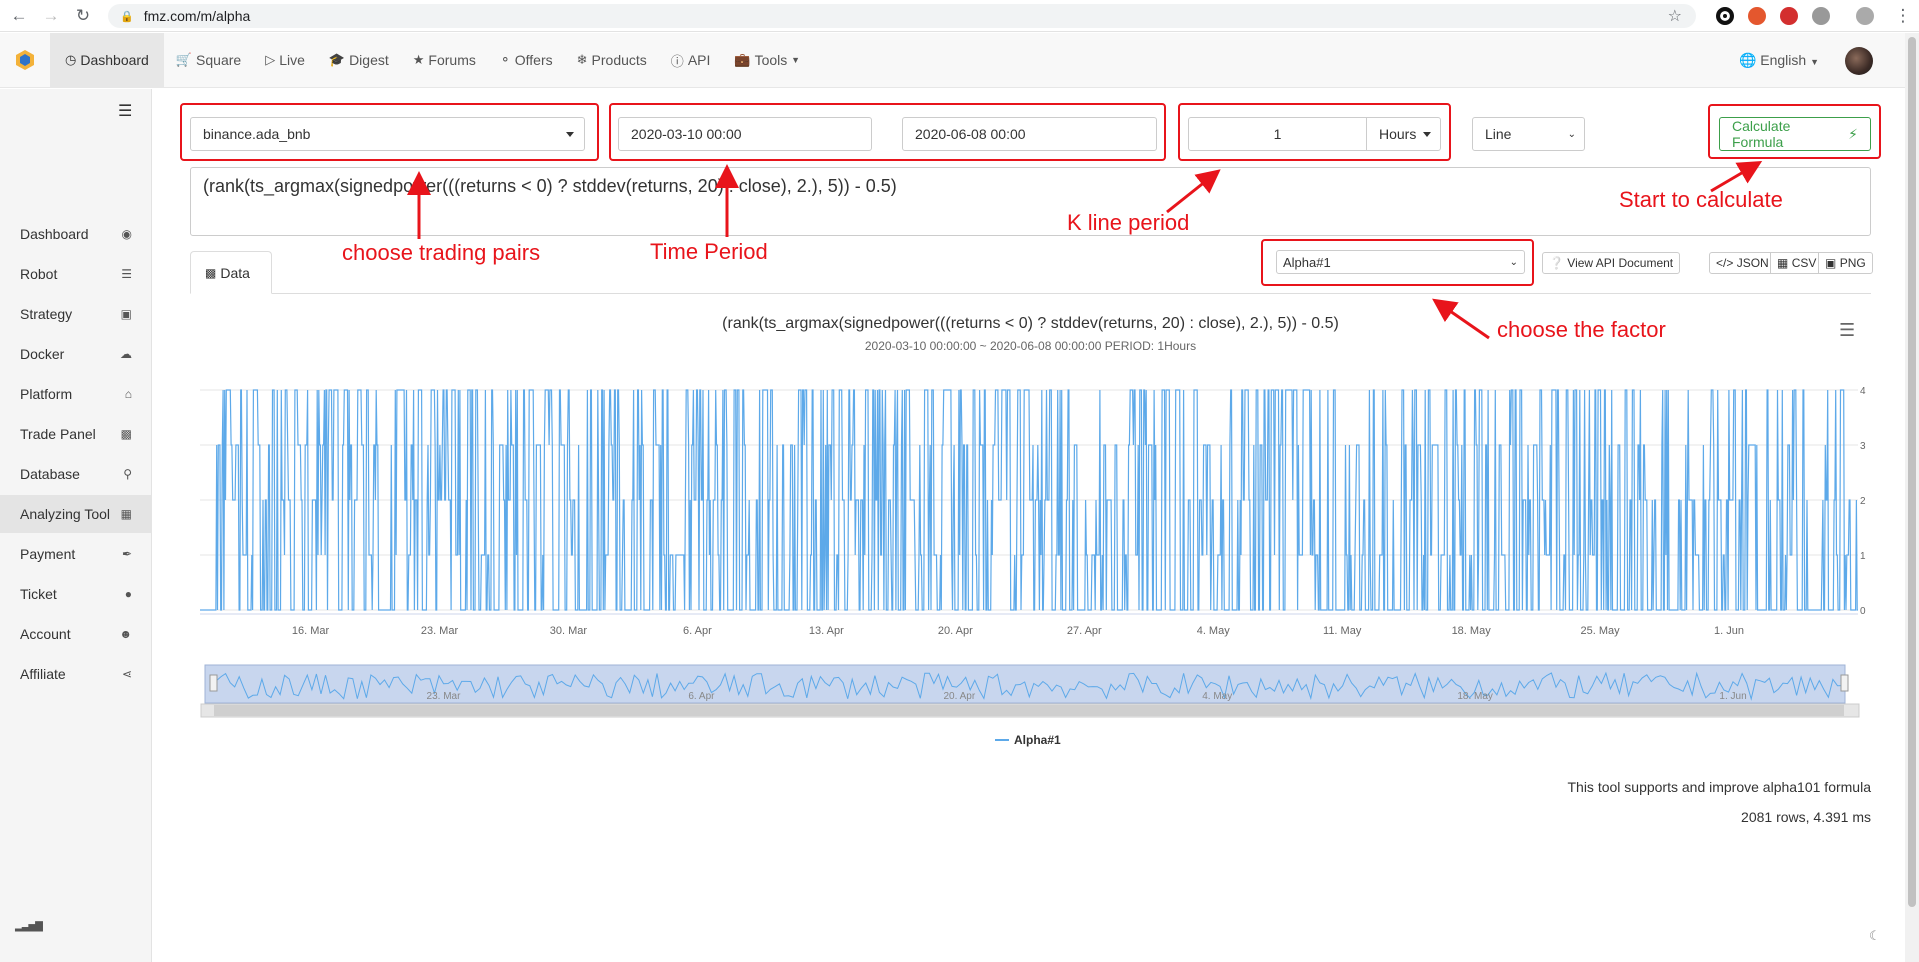 The image size is (1919, 962). I want to click on navigator-tick-label: 4. May, so click(1217, 696).